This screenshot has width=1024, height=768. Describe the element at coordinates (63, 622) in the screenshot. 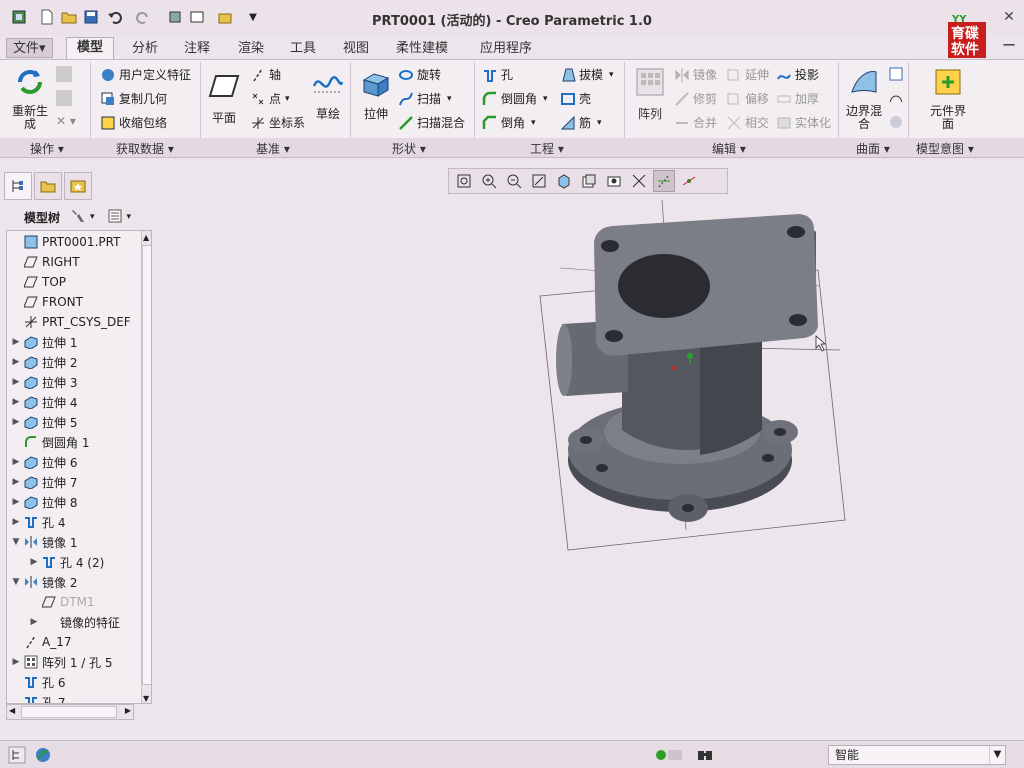

I see `tree-item: ▶ 镜像的特征` at that location.